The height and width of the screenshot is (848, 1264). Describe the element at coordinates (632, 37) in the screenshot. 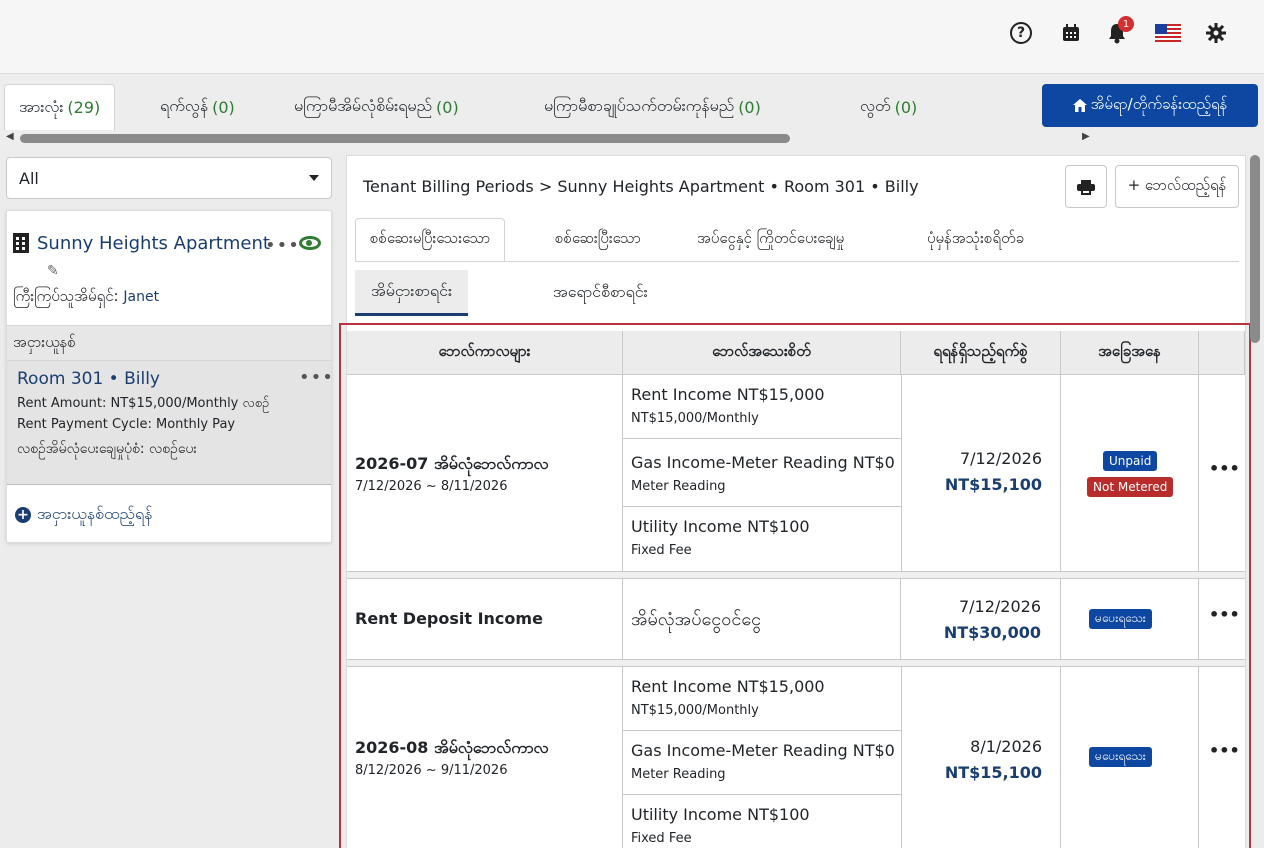

I see `app-header: ? 1` at that location.